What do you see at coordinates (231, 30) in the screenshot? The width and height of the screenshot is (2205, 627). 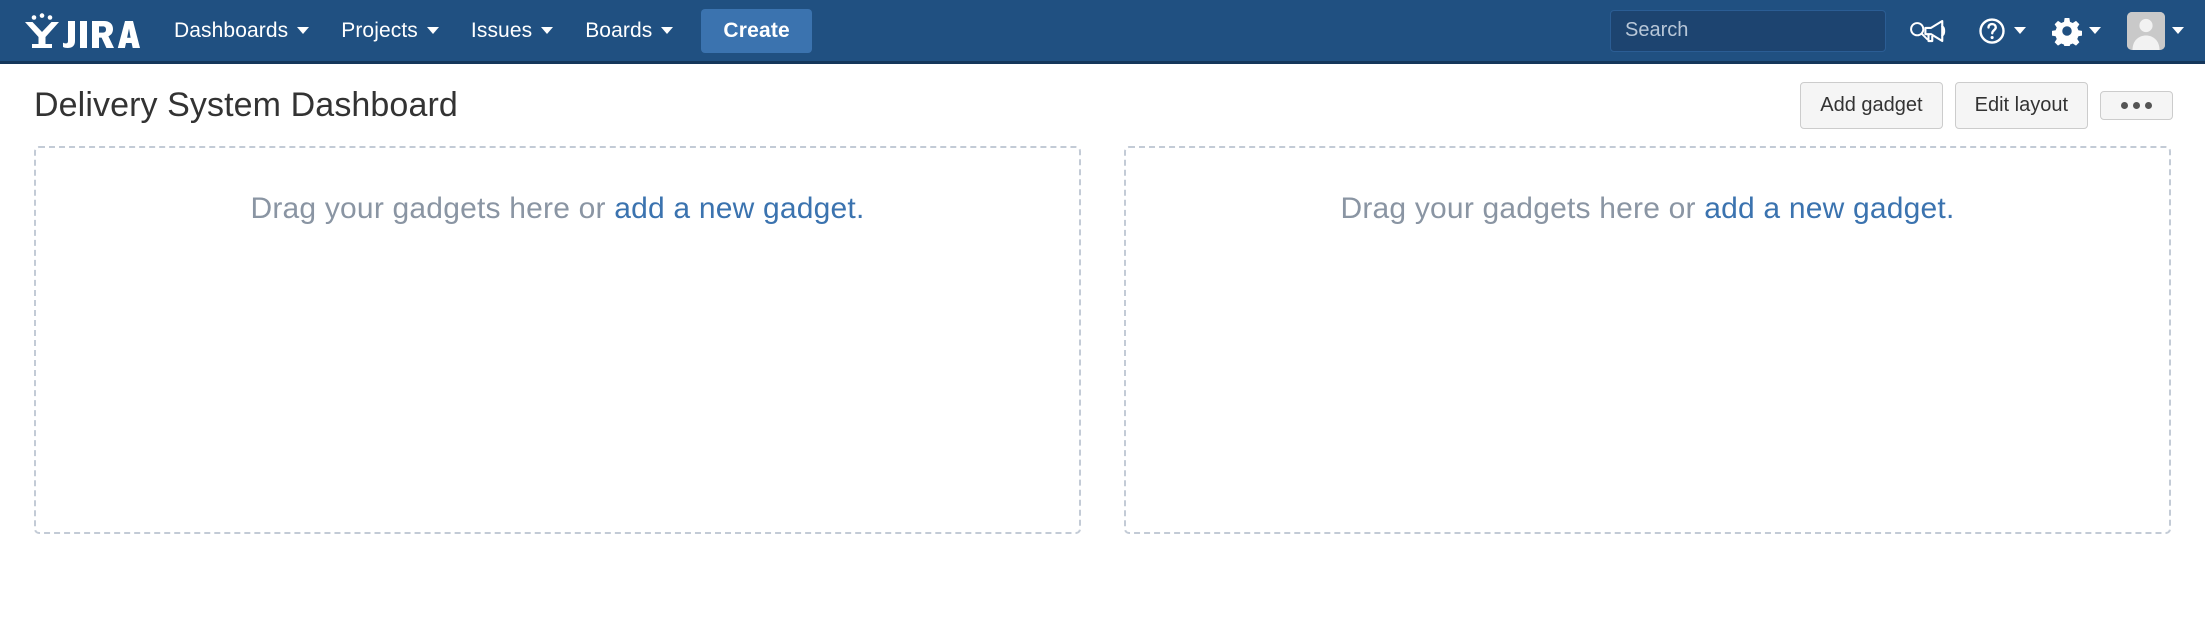 I see `nav-item-dashboards-label: Dashboards` at bounding box center [231, 30].